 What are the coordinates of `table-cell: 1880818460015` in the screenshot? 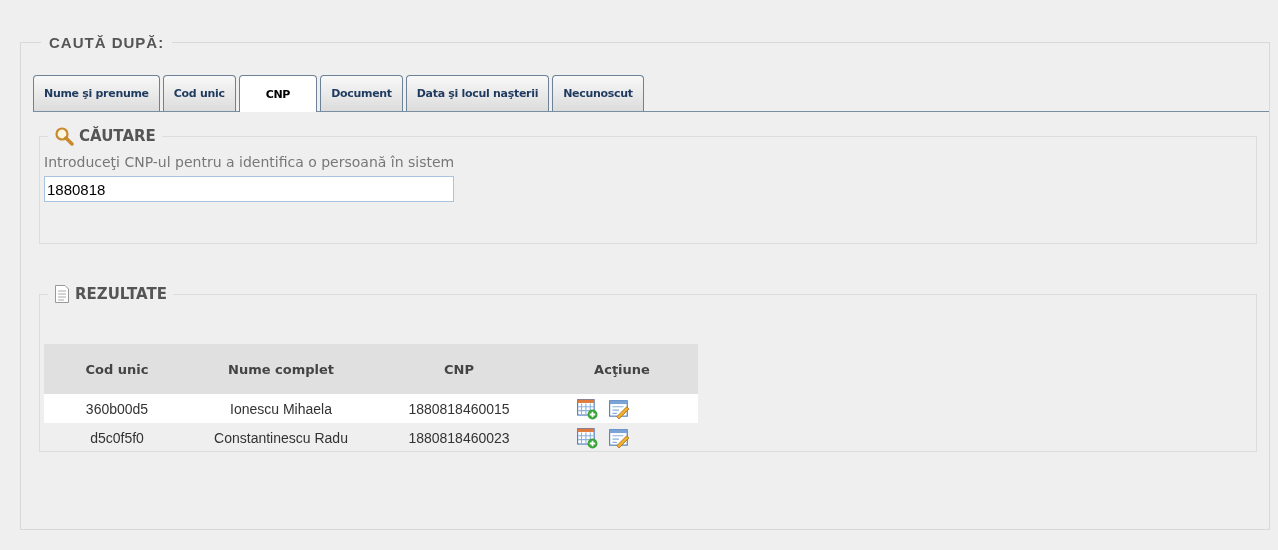 It's located at (459, 408).